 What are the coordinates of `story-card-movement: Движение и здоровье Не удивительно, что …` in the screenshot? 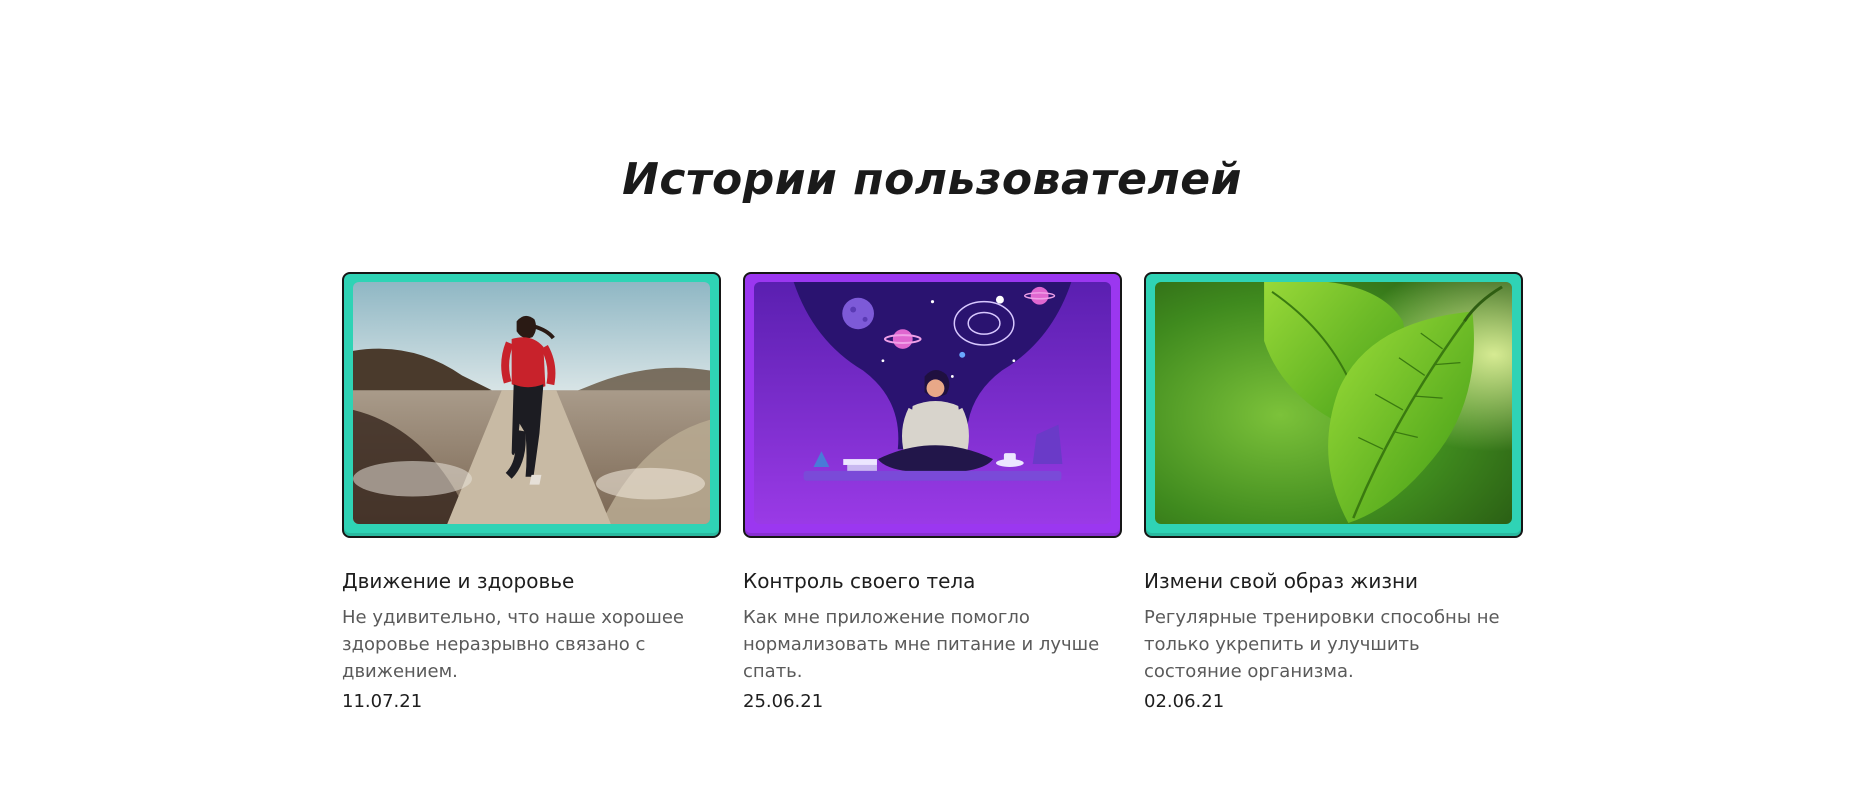 It's located at (531, 493).